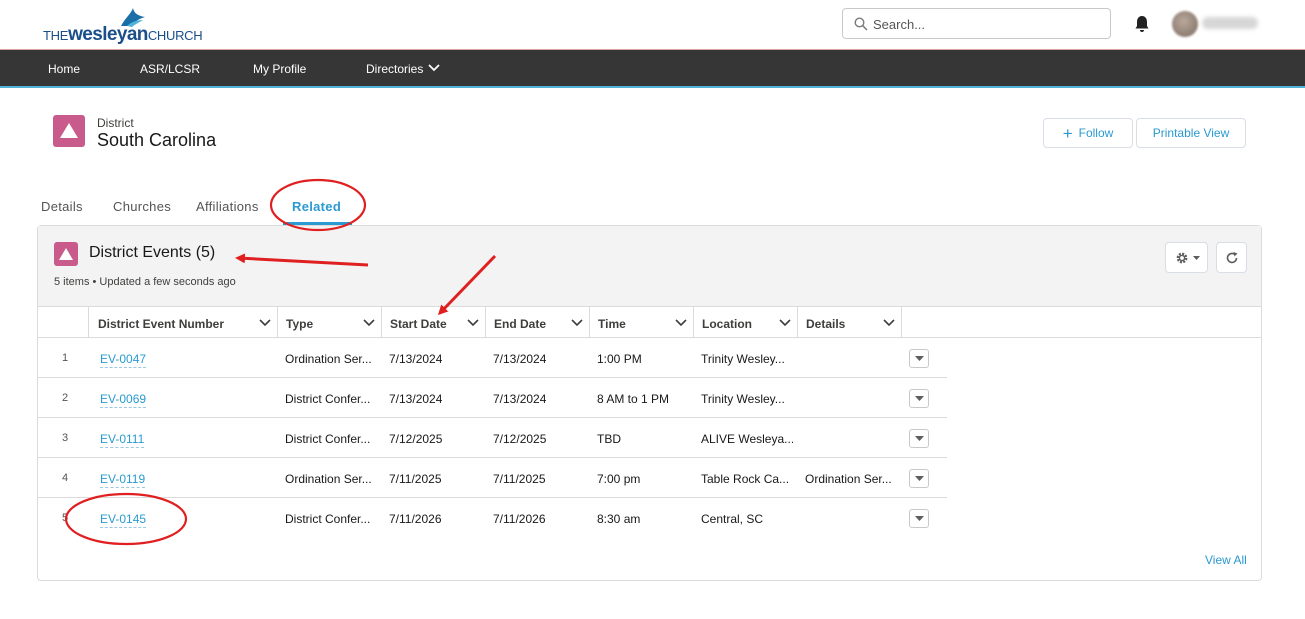 The height and width of the screenshot is (619, 1305). I want to click on logo-wordmark: THEwesleyanCHURCH, so click(123, 34).